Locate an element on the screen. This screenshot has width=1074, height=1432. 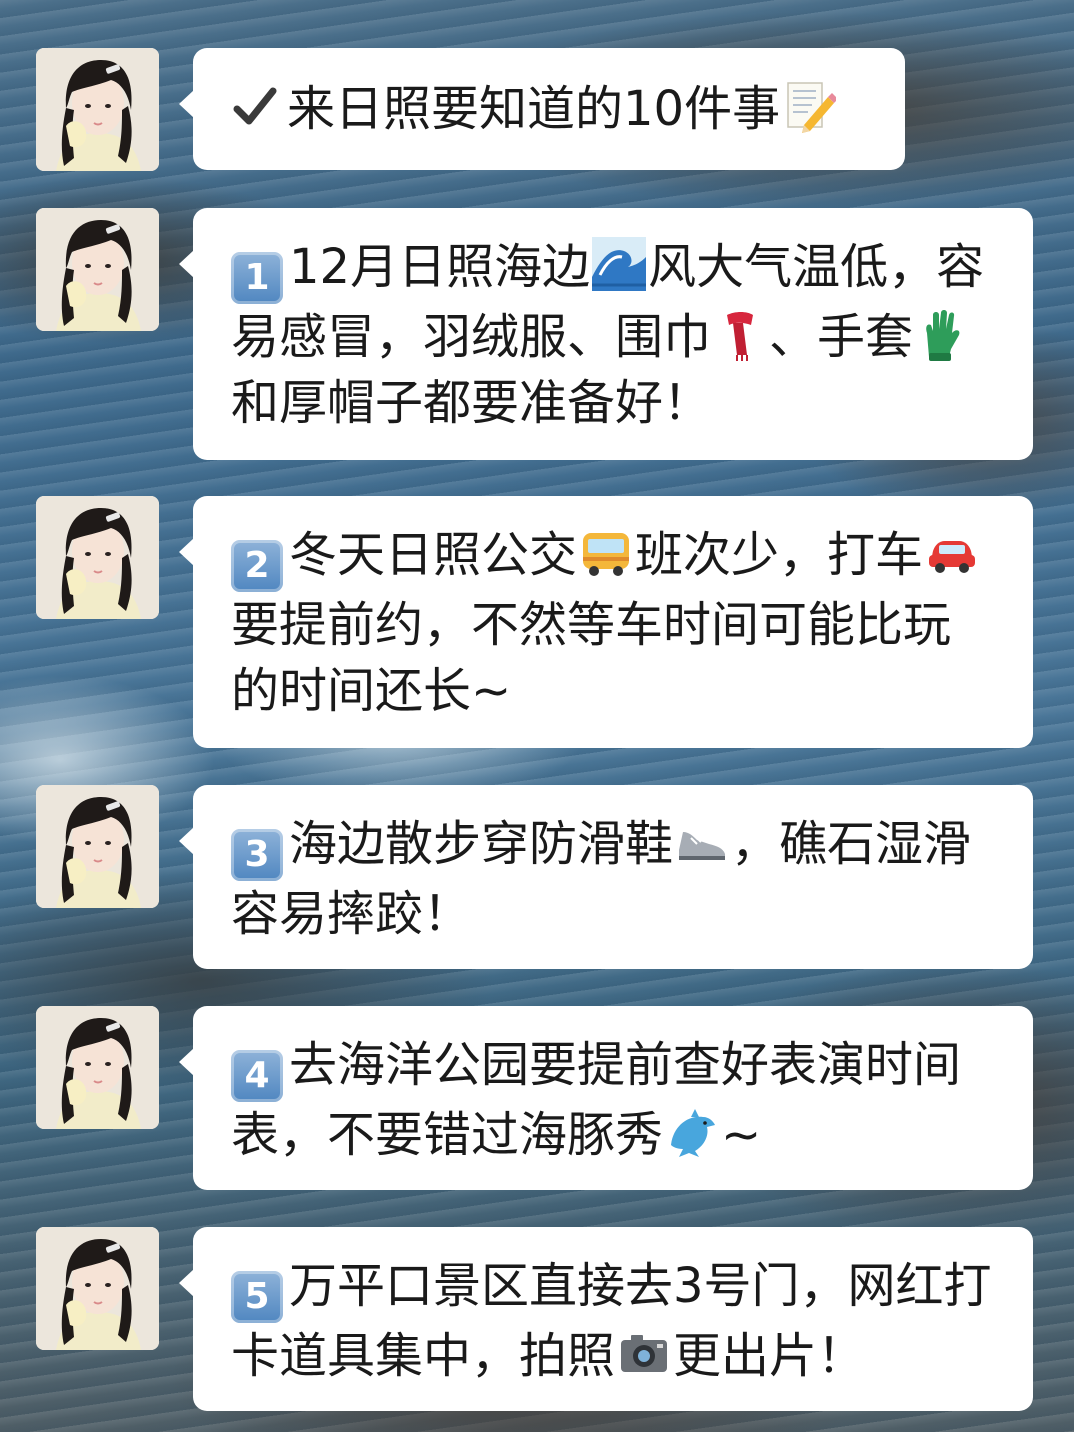
message-text: 海边散步穿防滑鞋 is located at coordinates (481, 844).